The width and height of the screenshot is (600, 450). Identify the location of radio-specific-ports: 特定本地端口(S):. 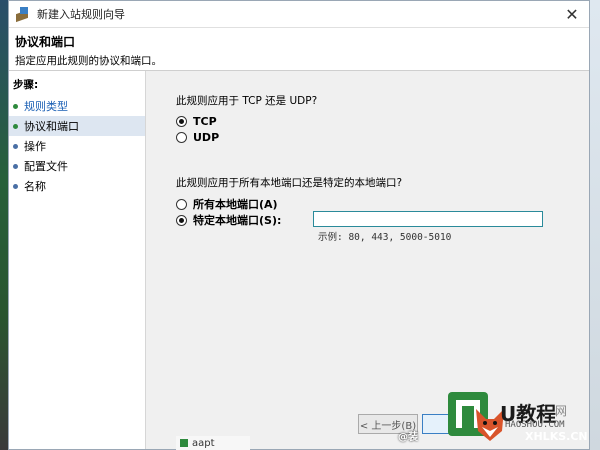
(228, 220).